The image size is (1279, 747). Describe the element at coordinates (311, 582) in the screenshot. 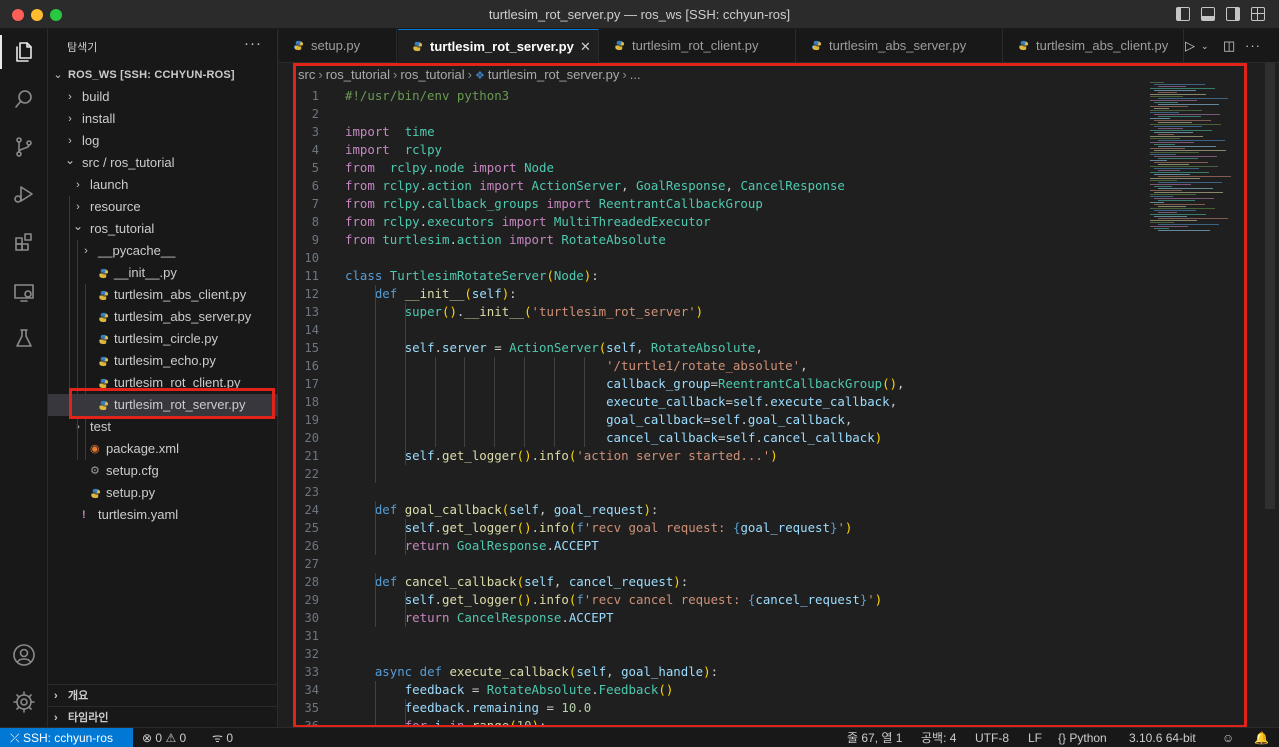

I see `line-number: 28` at that location.